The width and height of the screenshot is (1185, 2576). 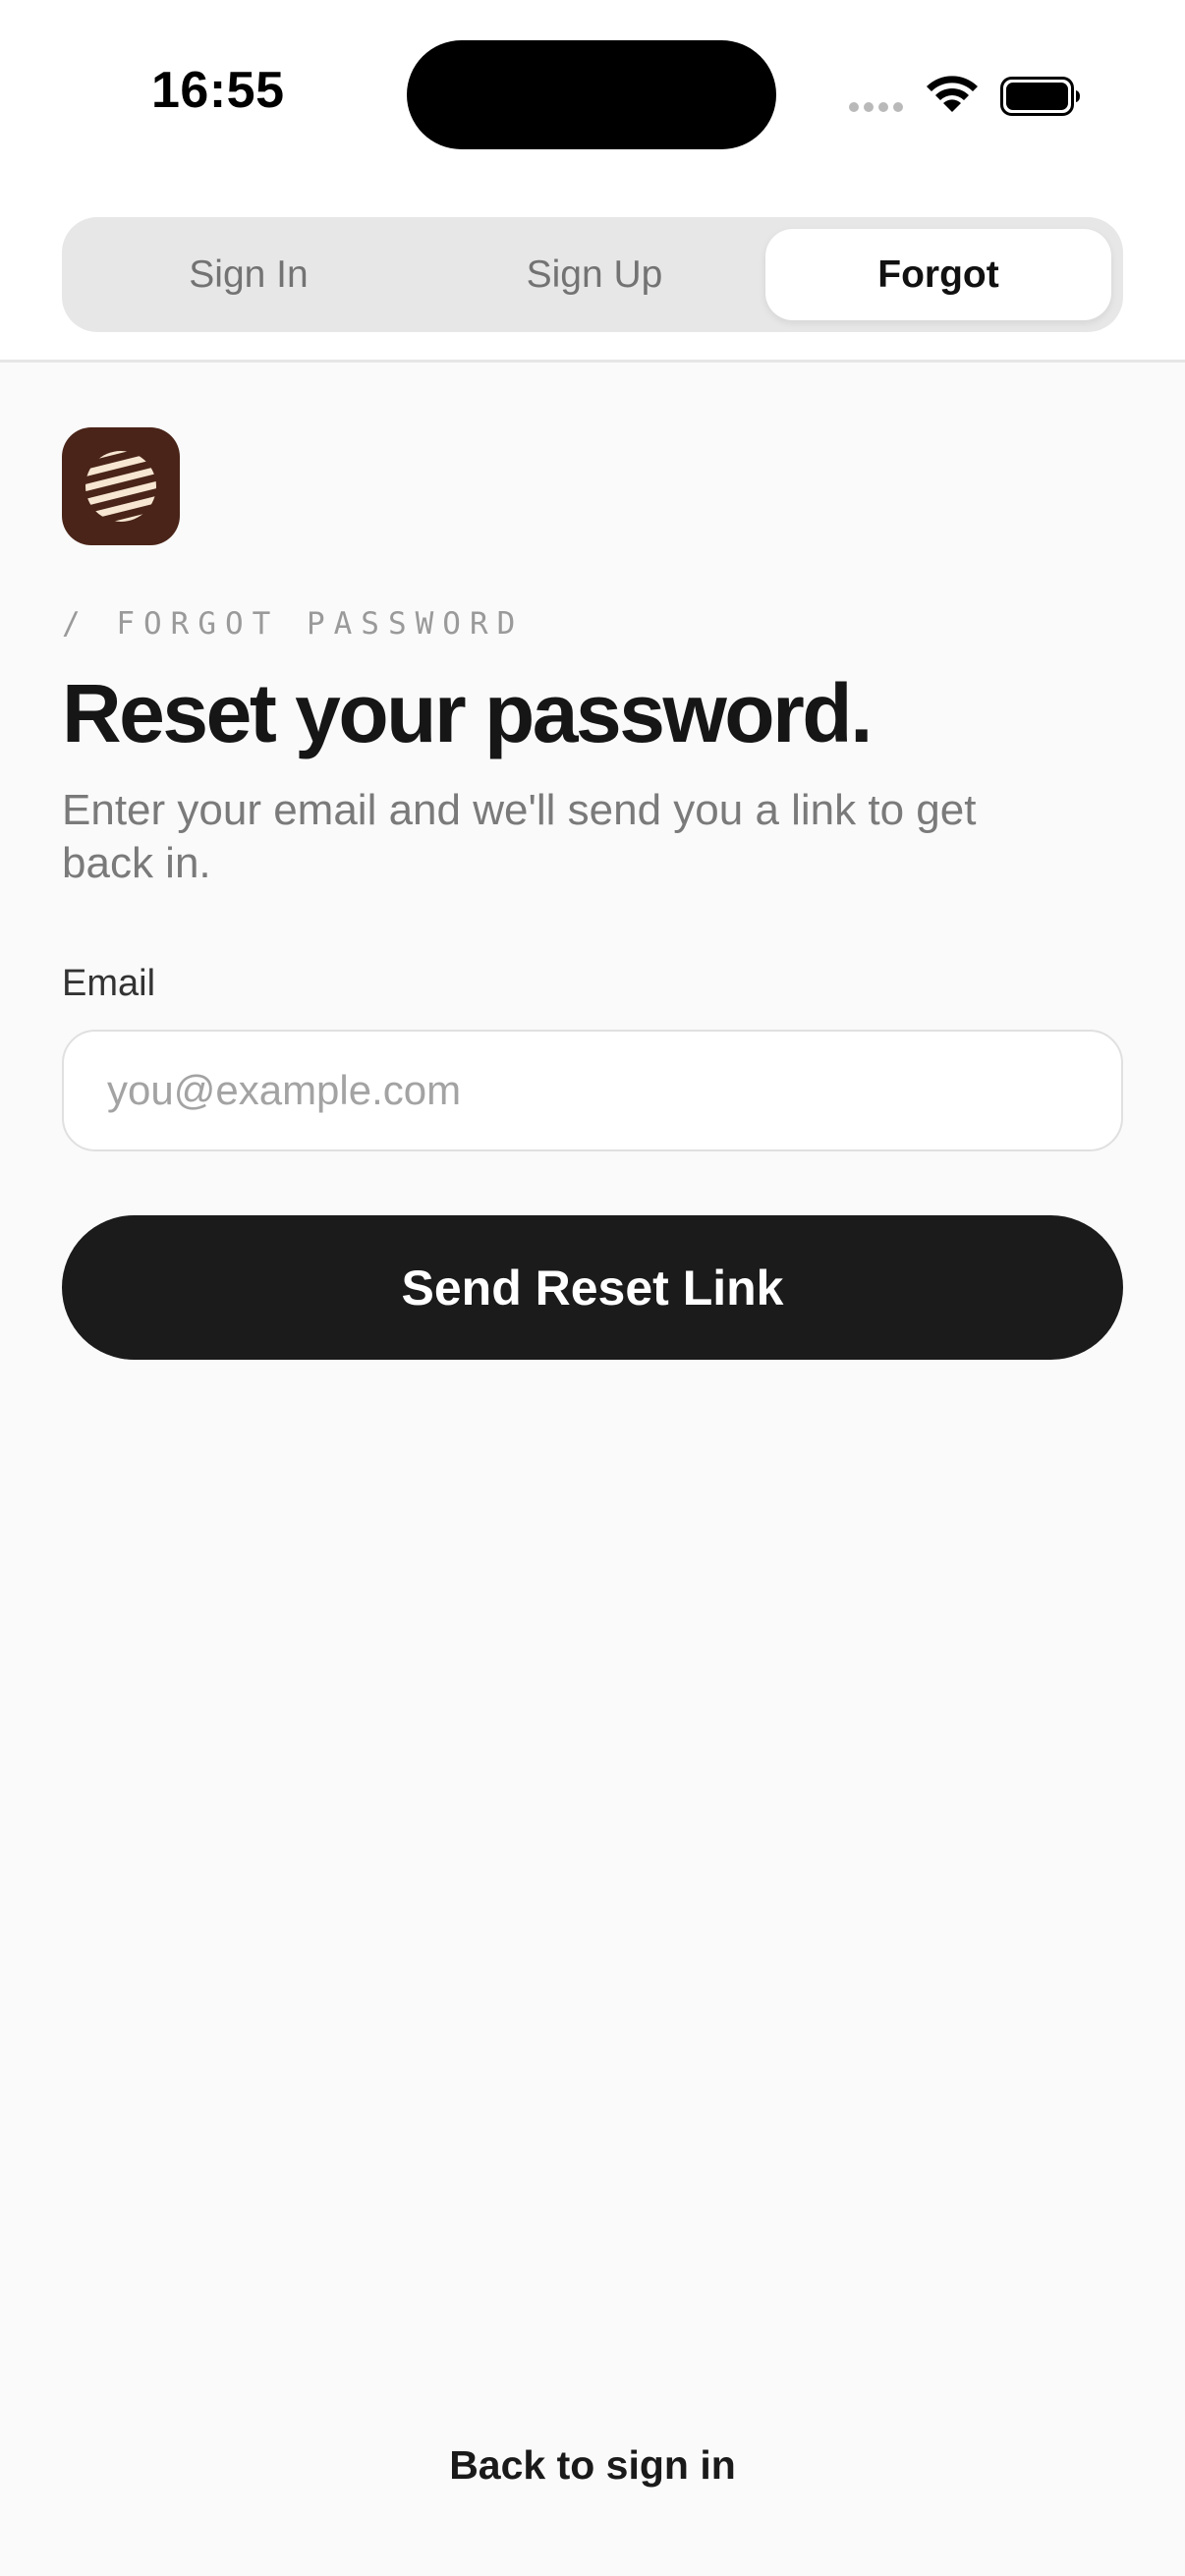 I want to click on auth-tab-switcher: Sign In Sign Up Forgot, so click(x=592, y=274).